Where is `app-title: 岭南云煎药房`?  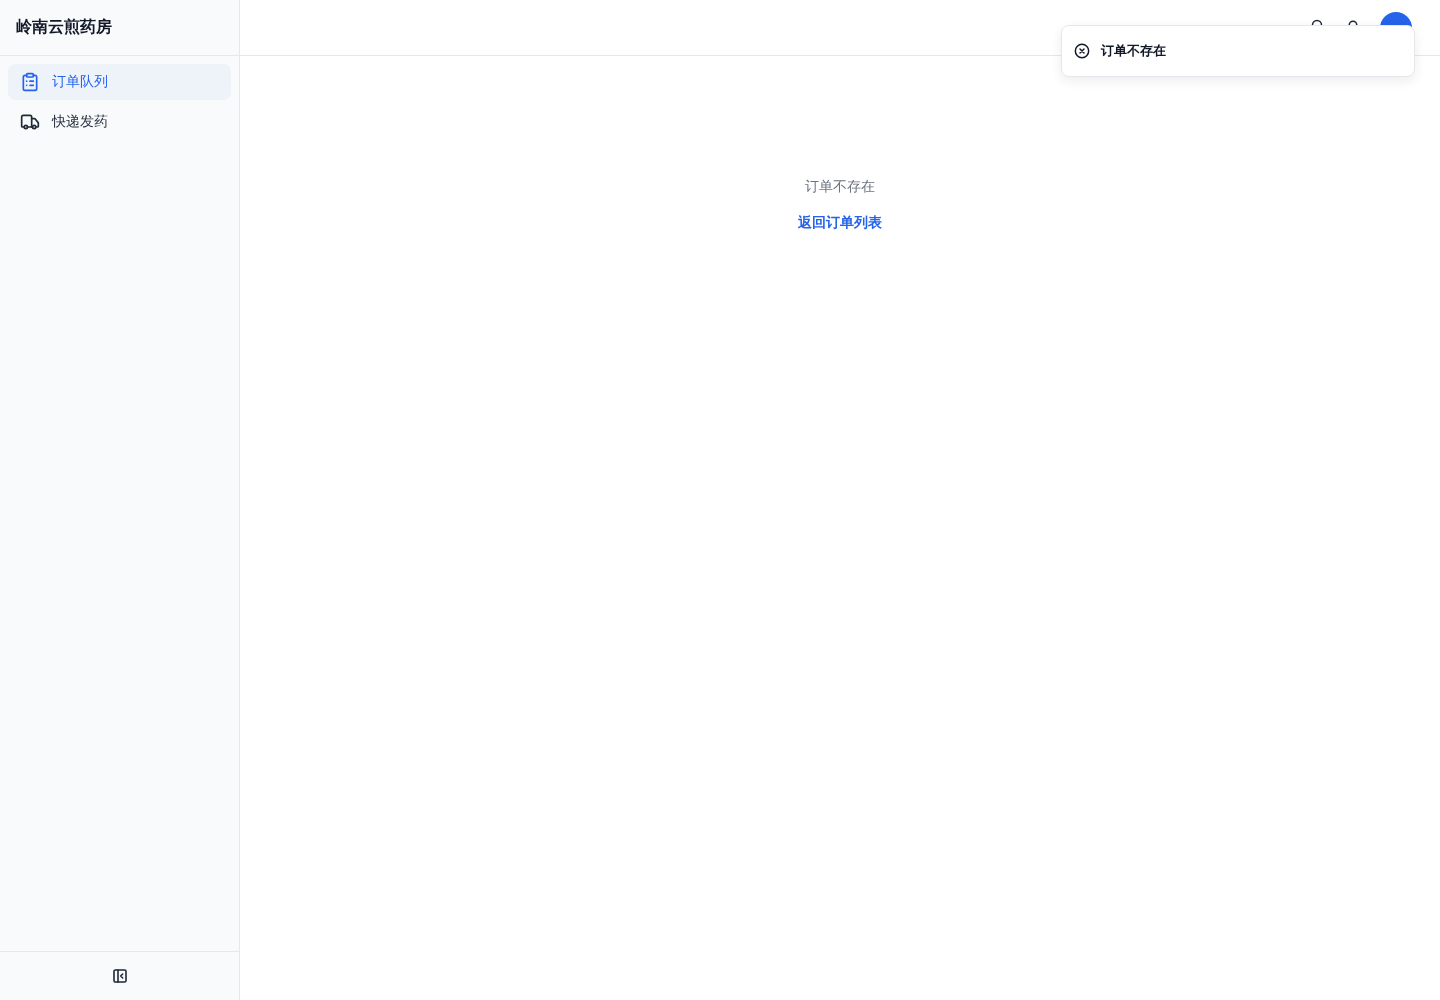 app-title: 岭南云煎药房 is located at coordinates (64, 27).